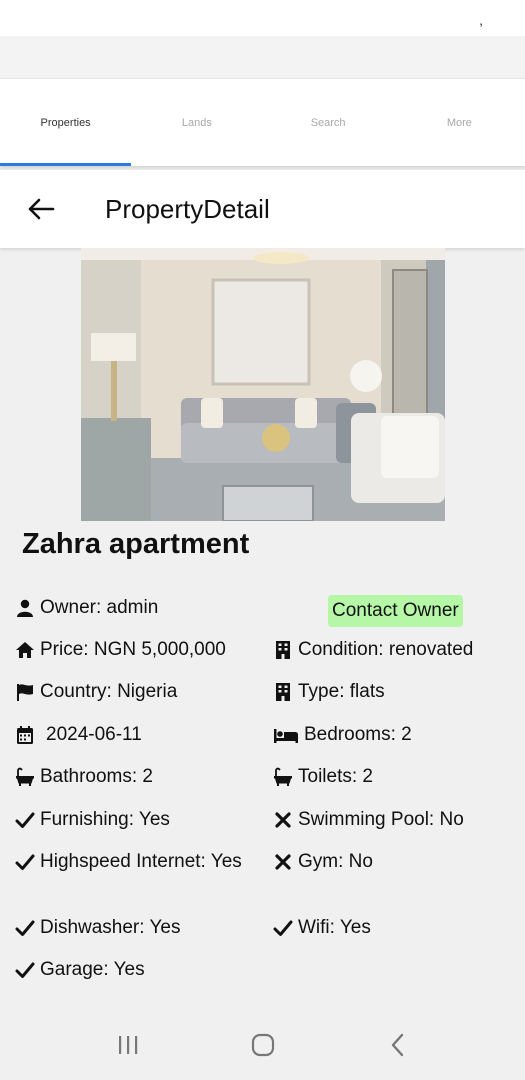 The height and width of the screenshot is (1080, 525). I want to click on tab-search: Search, so click(328, 122).